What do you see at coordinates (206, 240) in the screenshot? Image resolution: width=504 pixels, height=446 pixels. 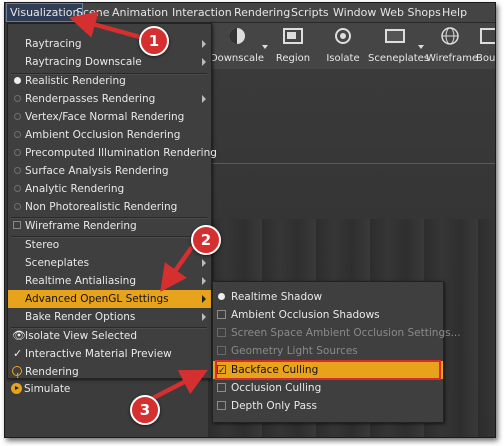 I see `step-badge-2: 2` at bounding box center [206, 240].